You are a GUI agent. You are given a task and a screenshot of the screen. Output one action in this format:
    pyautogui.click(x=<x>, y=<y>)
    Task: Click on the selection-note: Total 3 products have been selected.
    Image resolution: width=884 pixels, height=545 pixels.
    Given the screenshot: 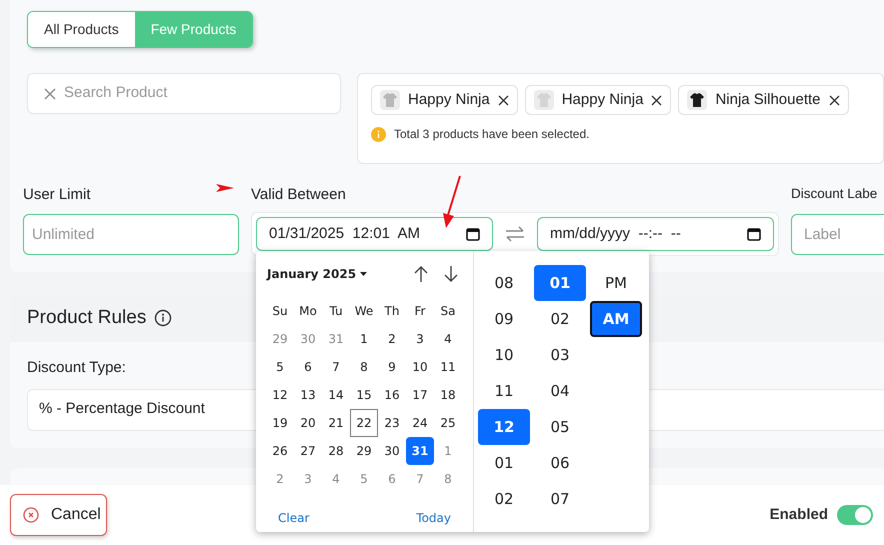 What is the action you would take?
    pyautogui.click(x=492, y=134)
    